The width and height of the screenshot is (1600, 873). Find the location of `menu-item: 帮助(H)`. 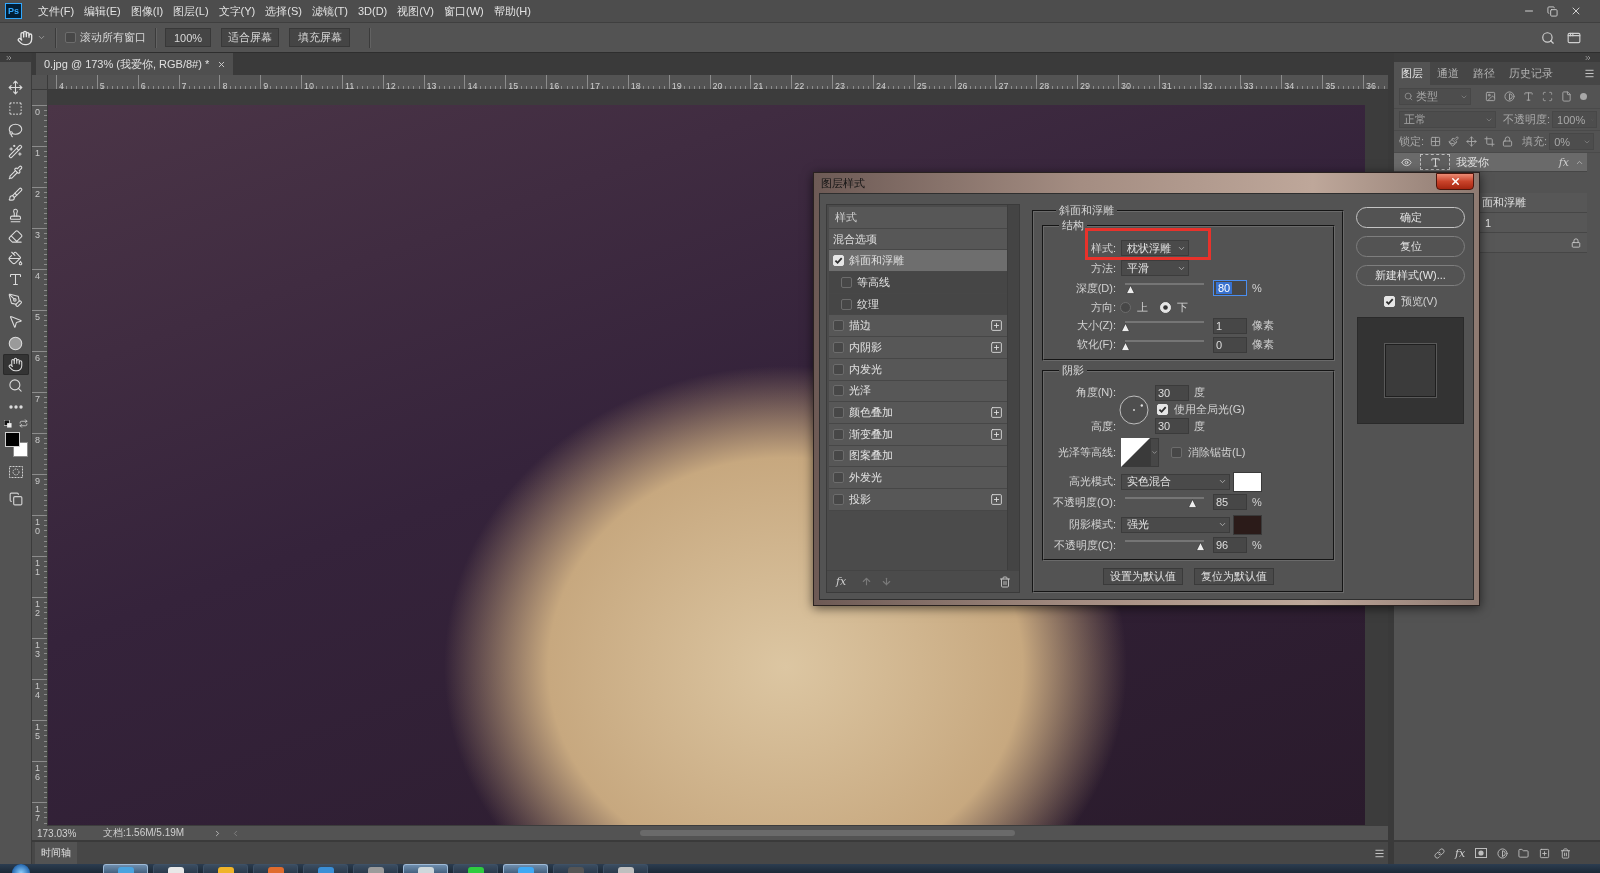

menu-item: 帮助(H) is located at coordinates (512, 11).